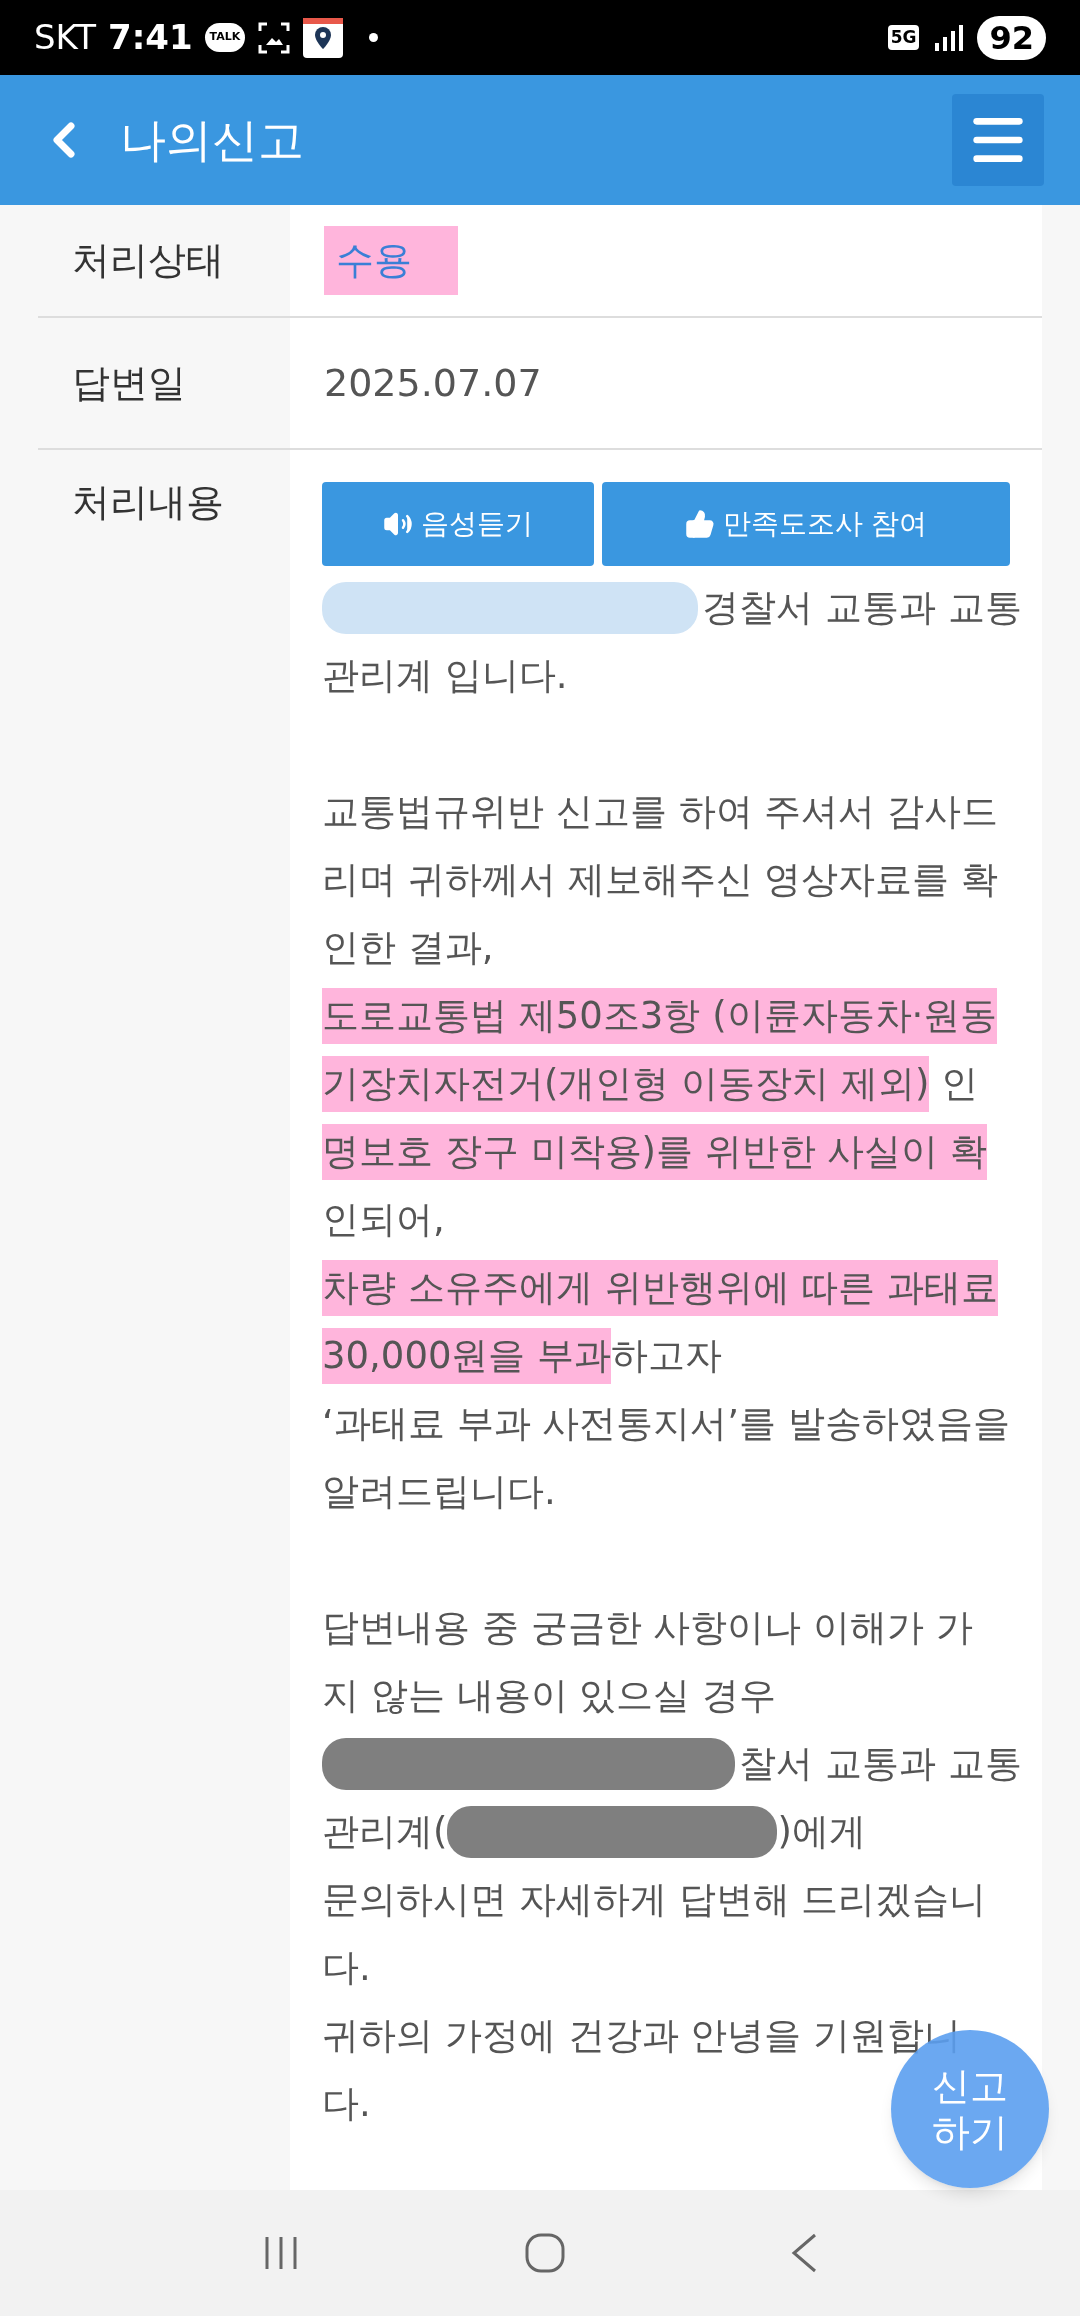 This screenshot has width=1080, height=2316. What do you see at coordinates (408, 948) in the screenshot?
I see `body-text: 인한 결과,` at bounding box center [408, 948].